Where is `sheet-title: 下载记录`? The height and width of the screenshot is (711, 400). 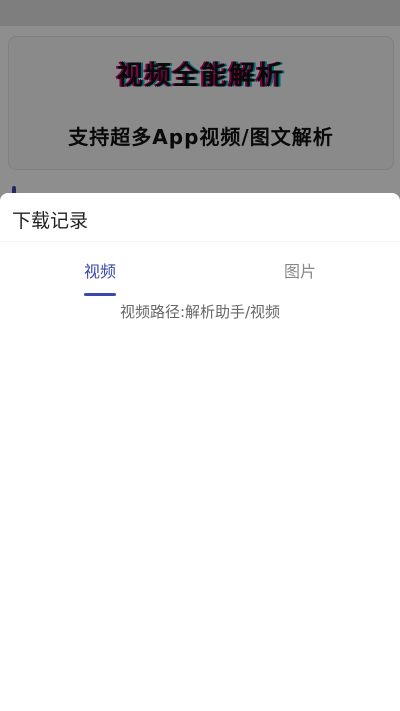 sheet-title: 下载记录 is located at coordinates (50, 221).